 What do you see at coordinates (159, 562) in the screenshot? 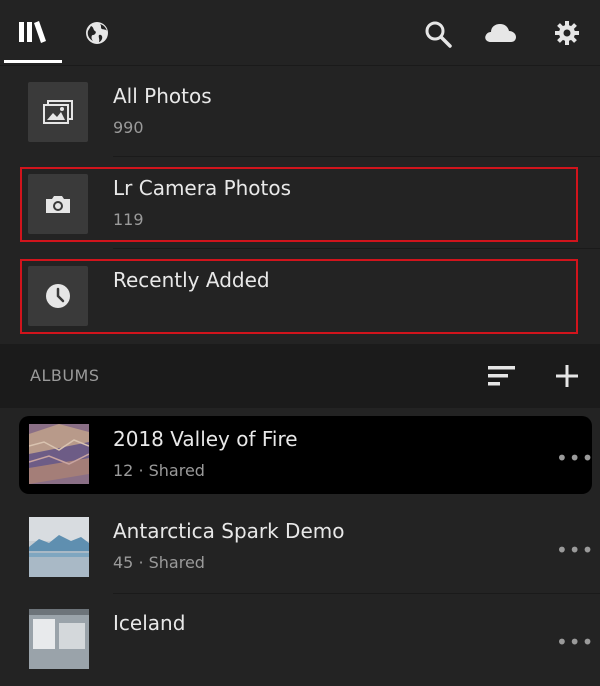
I see `album-meta: 45 · Shared` at bounding box center [159, 562].